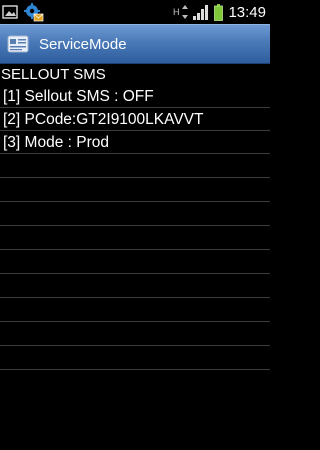 This screenshot has width=320, height=450. Describe the element at coordinates (176, 12) in the screenshot. I see `network-type-label: H` at that location.